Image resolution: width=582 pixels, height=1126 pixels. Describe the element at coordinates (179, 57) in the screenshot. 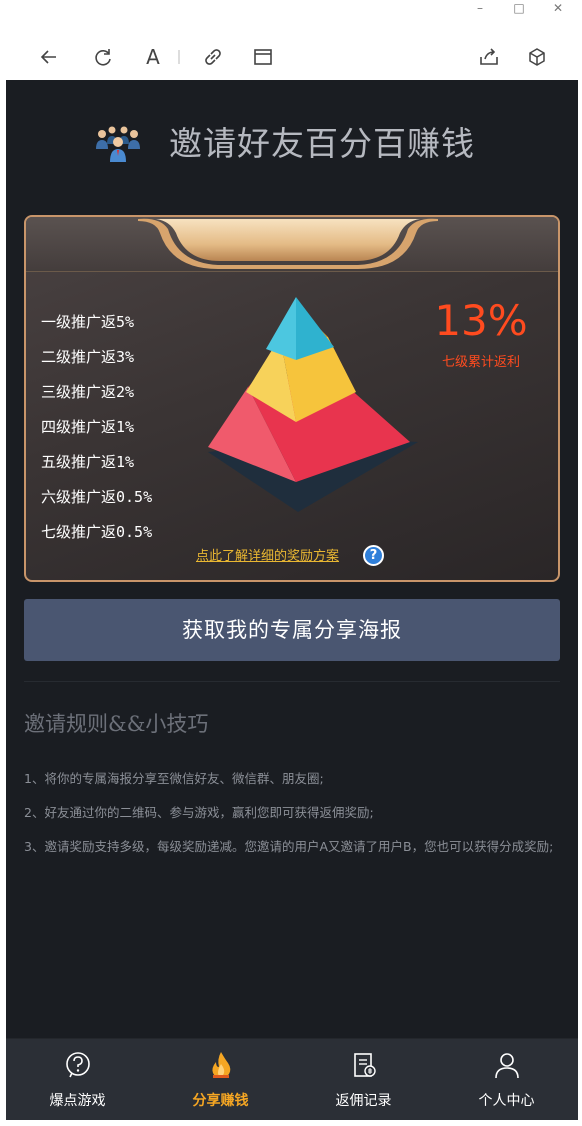

I see `toolbar-separator` at that location.